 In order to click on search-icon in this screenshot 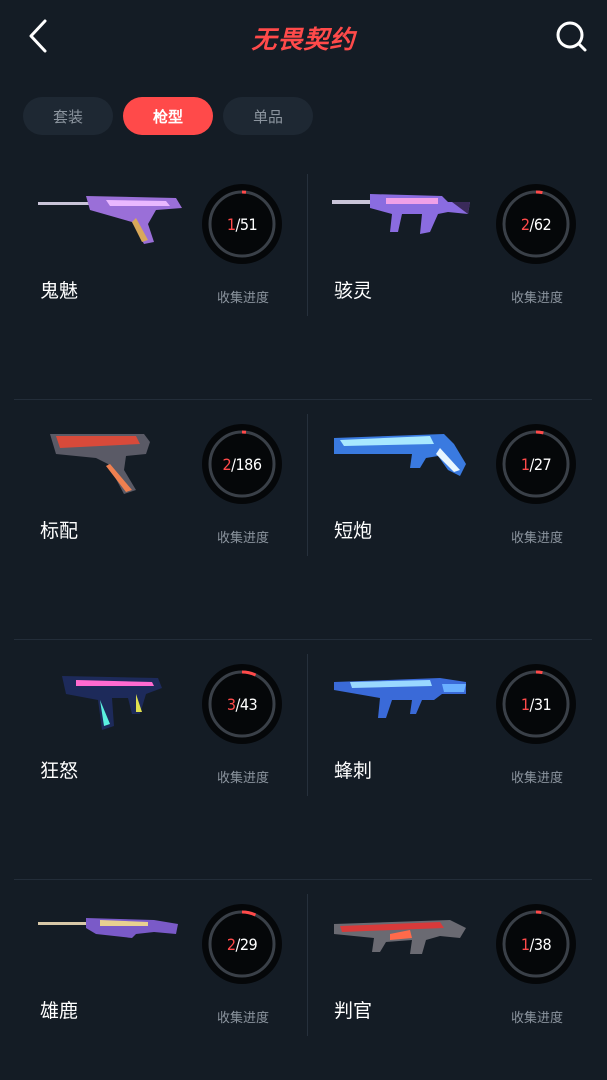, I will do `click(571, 36)`.